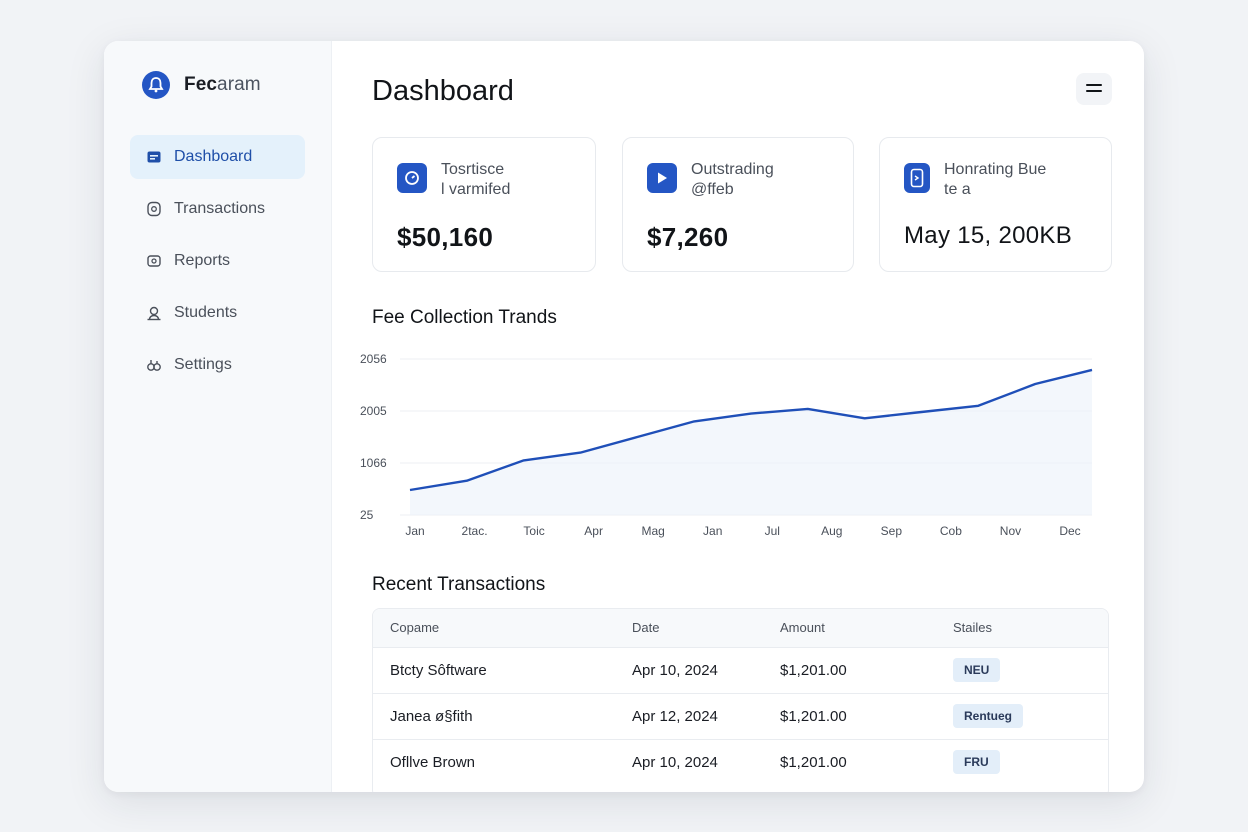 This screenshot has width=1248, height=832. Describe the element at coordinates (373, 463) in the screenshot. I see `y-tick-label: 1066` at that location.